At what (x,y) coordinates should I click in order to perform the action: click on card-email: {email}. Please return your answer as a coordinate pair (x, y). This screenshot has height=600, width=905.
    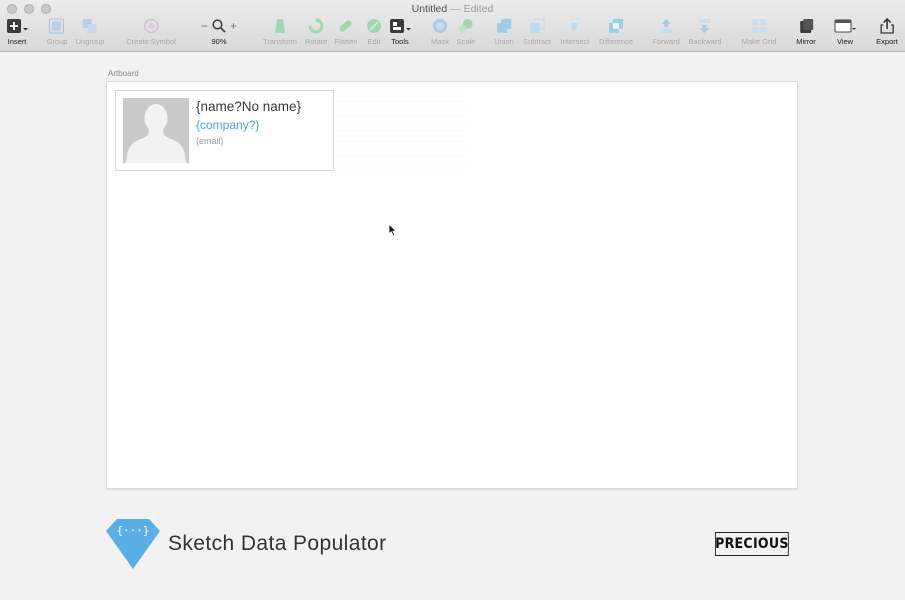
    Looking at the image, I should click on (210, 141).